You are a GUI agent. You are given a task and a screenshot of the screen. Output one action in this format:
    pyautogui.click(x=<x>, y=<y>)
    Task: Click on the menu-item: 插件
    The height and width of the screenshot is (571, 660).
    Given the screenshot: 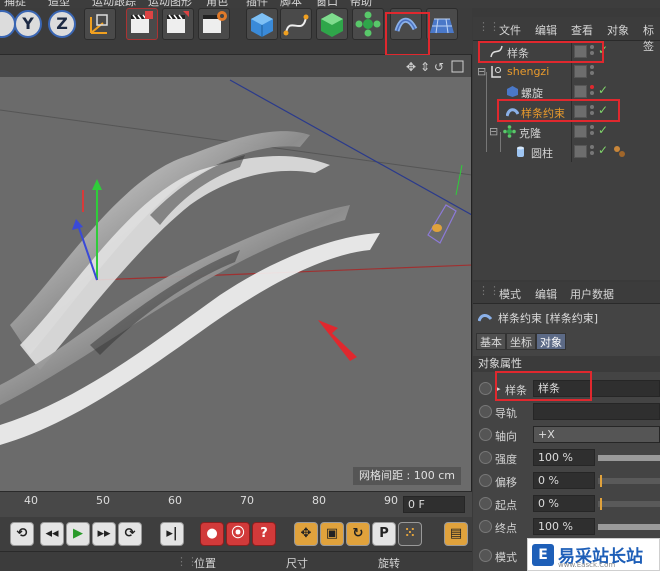 What is the action you would take?
    pyautogui.click(x=257, y=4)
    